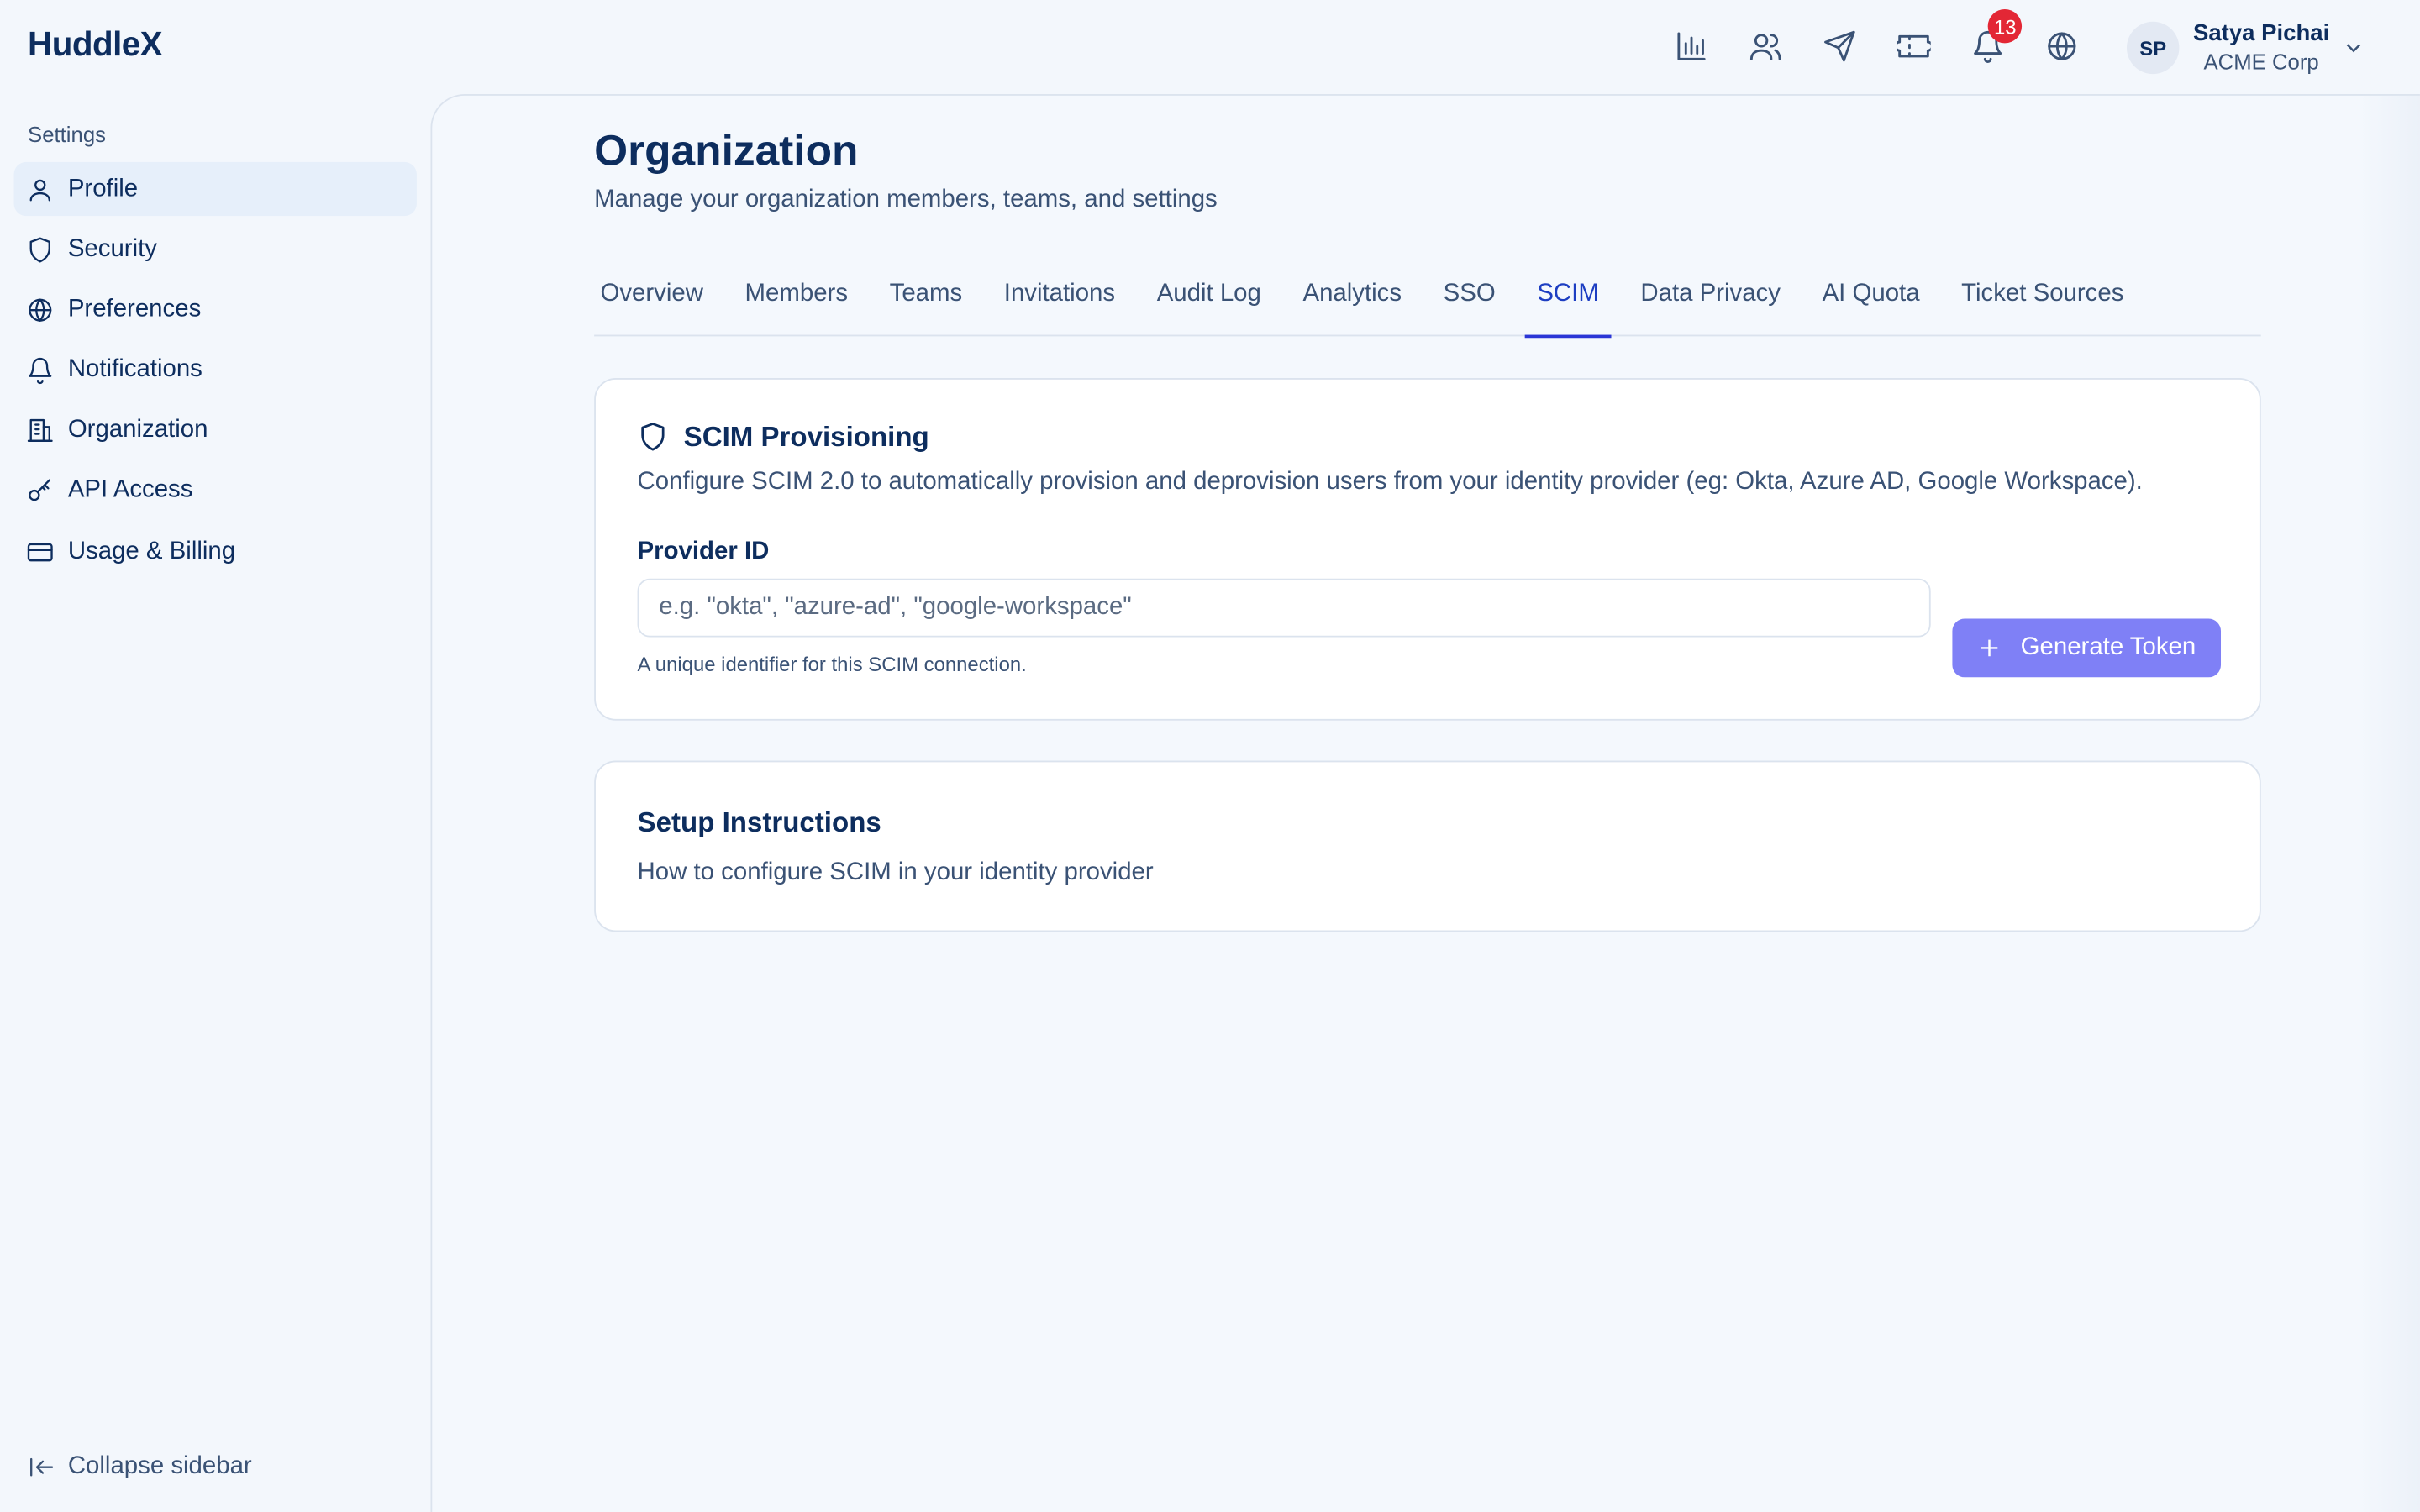 The height and width of the screenshot is (1512, 2420). Describe the element at coordinates (1352, 300) in the screenshot. I see `tab-analytics: Analytics` at that location.